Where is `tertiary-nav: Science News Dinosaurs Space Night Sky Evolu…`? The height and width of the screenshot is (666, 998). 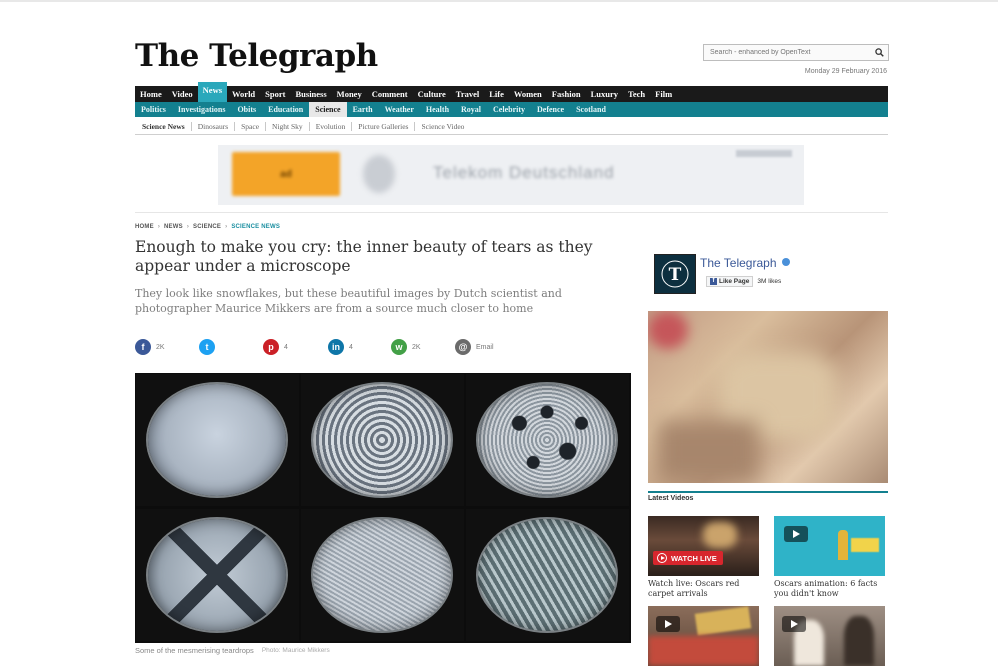 tertiary-nav: Science News Dinosaurs Space Night Sky Evolu… is located at coordinates (511, 126).